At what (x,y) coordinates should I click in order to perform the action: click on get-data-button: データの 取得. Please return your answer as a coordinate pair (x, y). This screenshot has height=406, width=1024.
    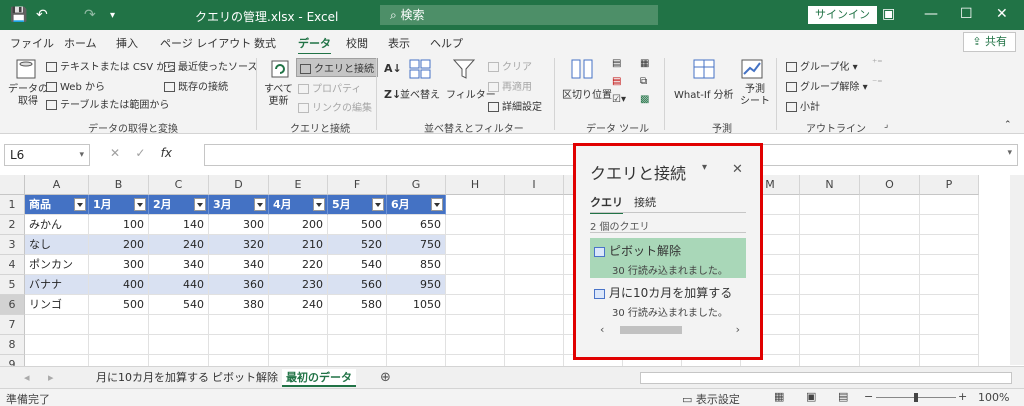
    Looking at the image, I should click on (28, 96).